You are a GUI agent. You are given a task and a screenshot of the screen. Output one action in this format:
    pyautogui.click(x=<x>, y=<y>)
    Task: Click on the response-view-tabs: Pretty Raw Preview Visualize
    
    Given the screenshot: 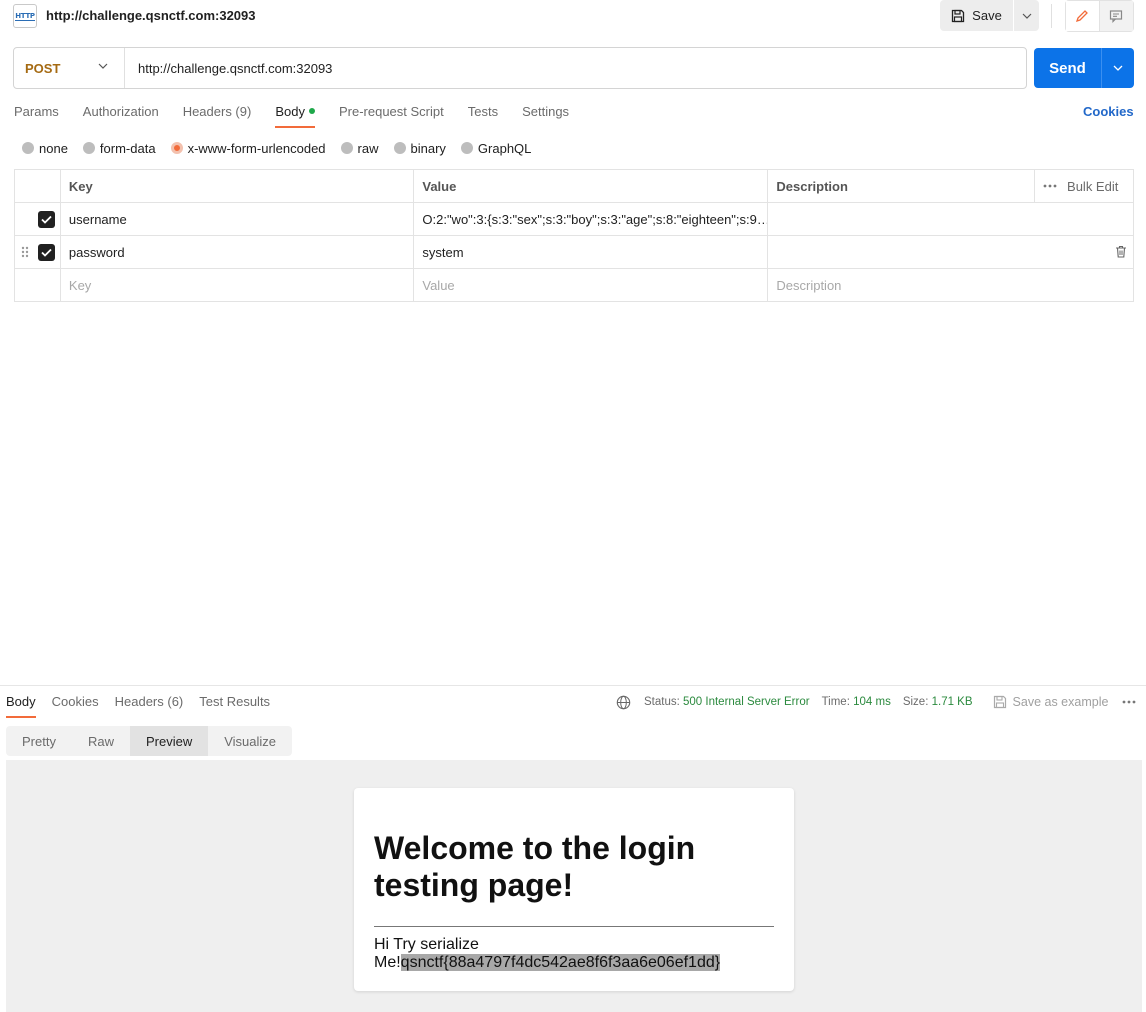 What is the action you would take?
    pyautogui.click(x=149, y=741)
    